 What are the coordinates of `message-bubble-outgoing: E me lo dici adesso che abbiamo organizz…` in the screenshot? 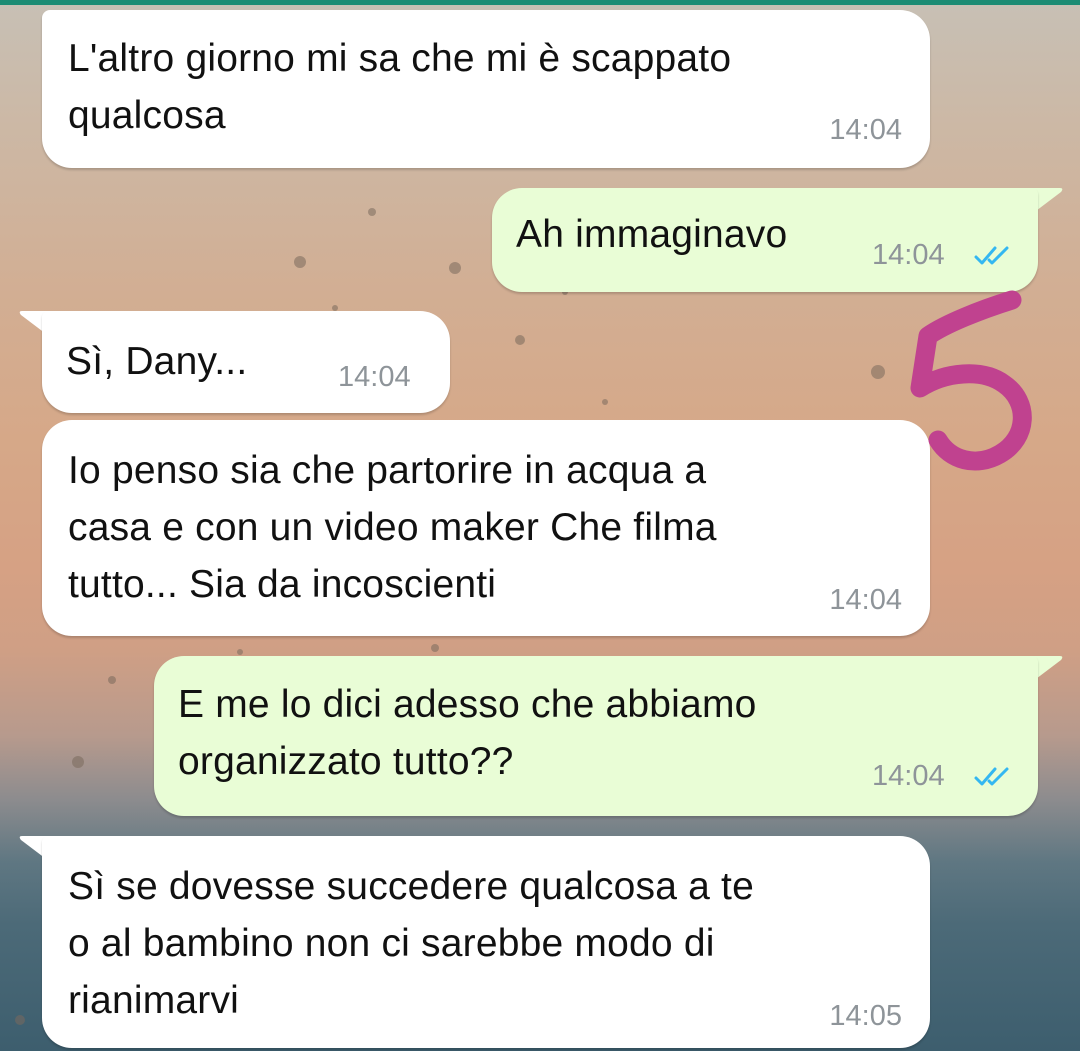 It's located at (596, 736).